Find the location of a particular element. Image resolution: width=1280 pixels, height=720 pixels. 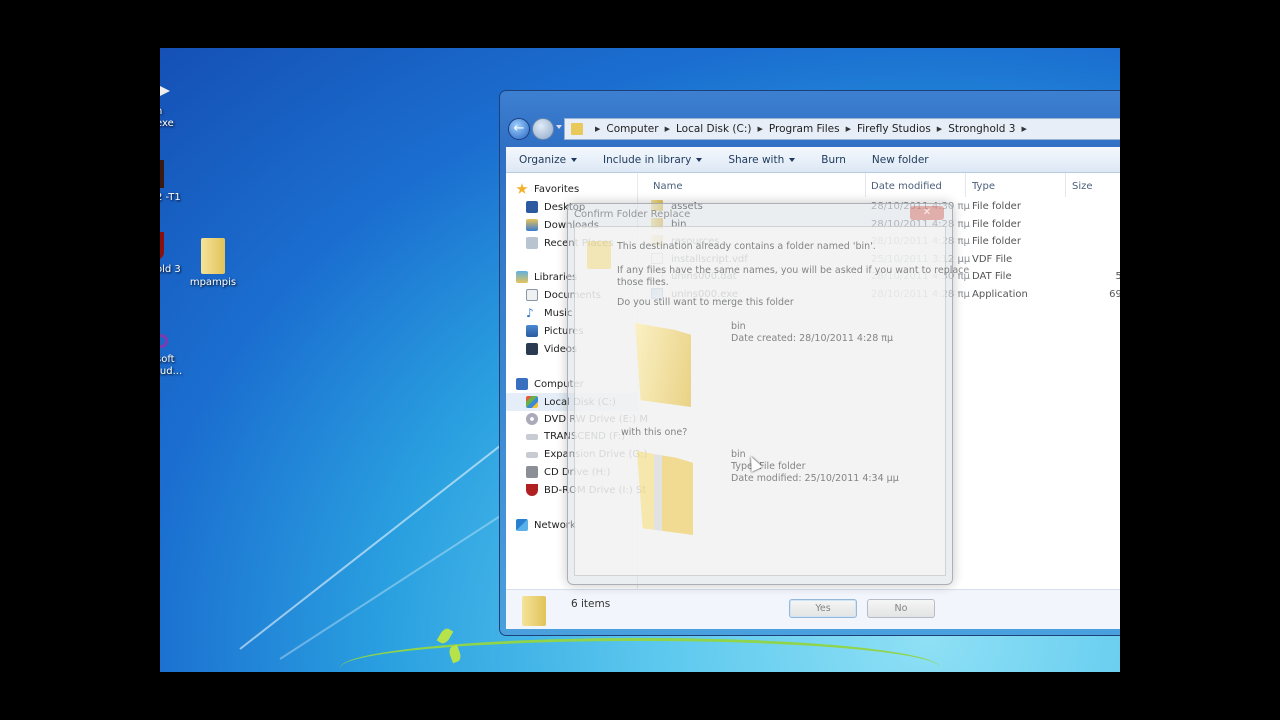

breadcrumb-label: Local Disk (C:) is located at coordinates (713, 129).